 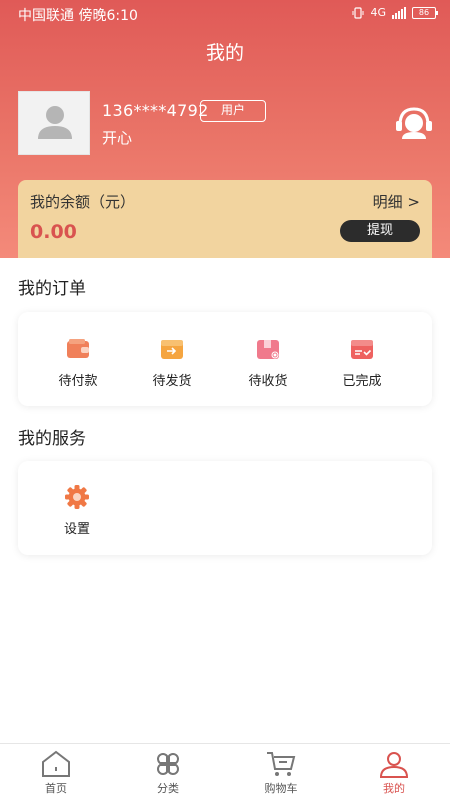 What do you see at coordinates (53, 232) in the screenshot?
I see `balance-amount: 0.00` at bounding box center [53, 232].